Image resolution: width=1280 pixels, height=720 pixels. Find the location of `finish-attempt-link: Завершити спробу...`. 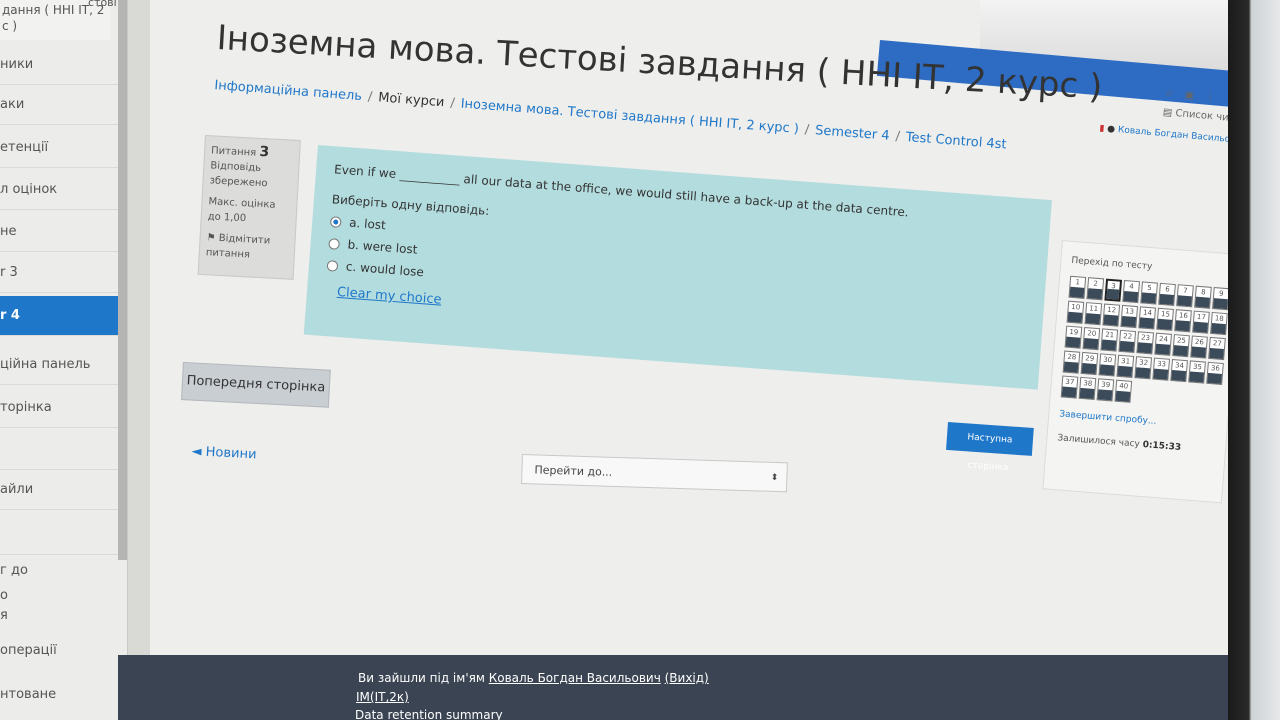

finish-attempt-link: Завершити спробу... is located at coordinates (1138, 420).